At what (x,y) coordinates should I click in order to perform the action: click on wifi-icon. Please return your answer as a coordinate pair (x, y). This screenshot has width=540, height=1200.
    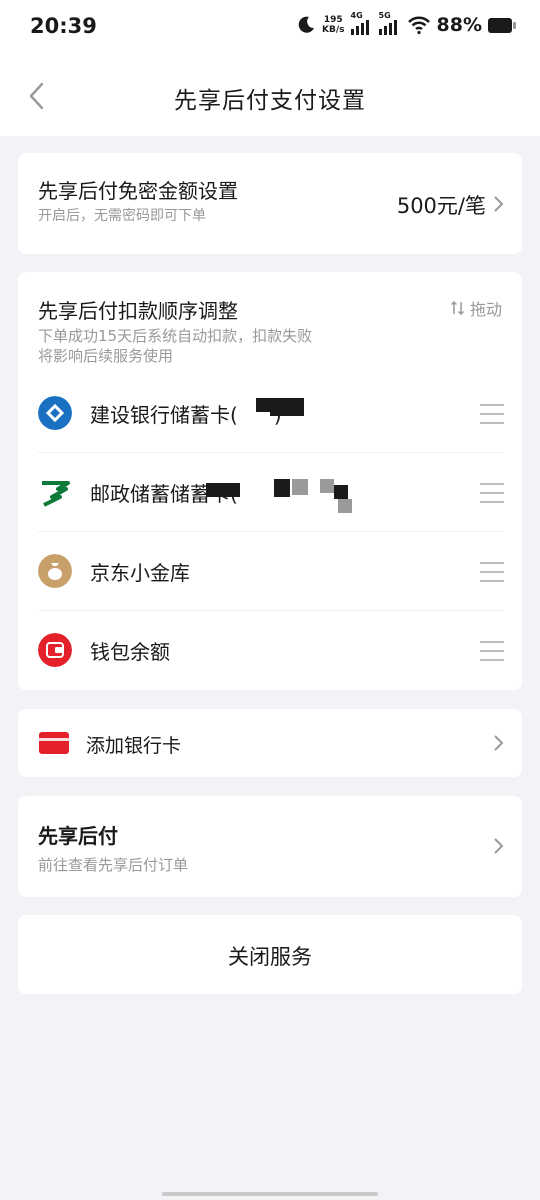
    Looking at the image, I should click on (418, 25).